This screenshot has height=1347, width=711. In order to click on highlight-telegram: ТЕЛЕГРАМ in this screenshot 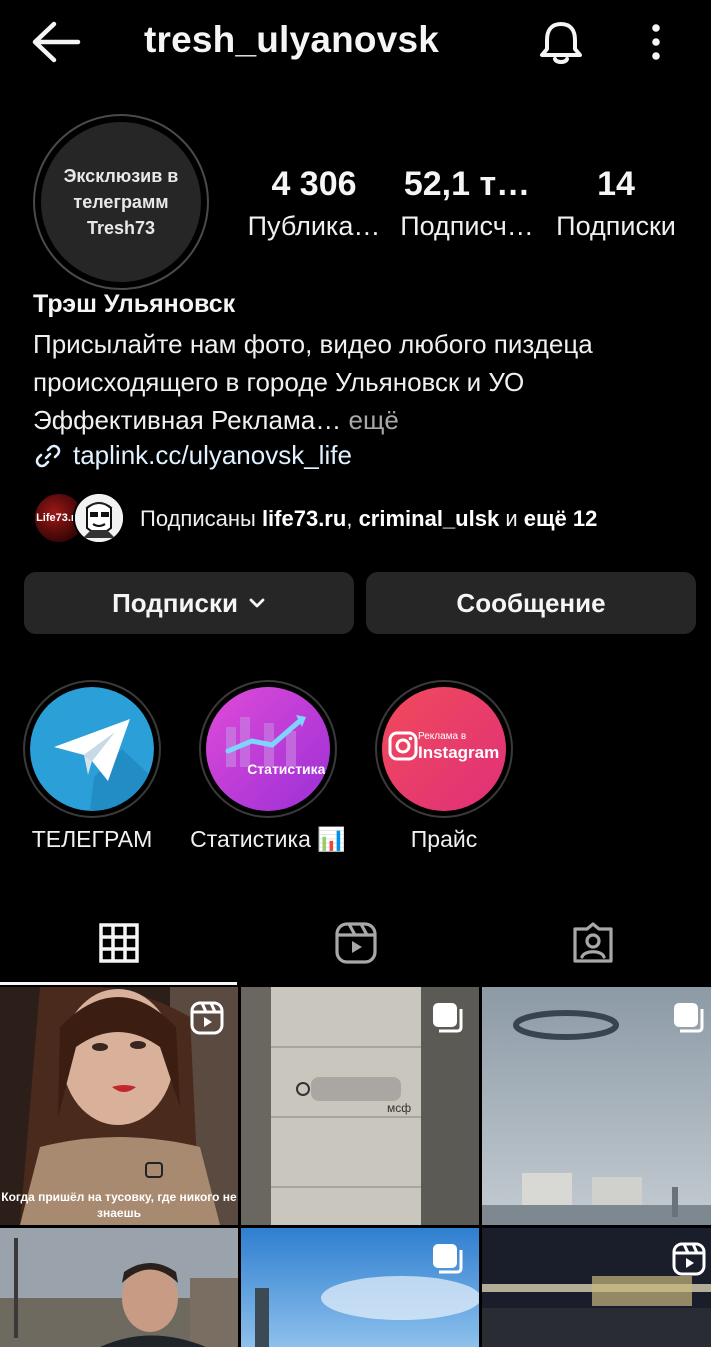, I will do `click(92, 766)`.